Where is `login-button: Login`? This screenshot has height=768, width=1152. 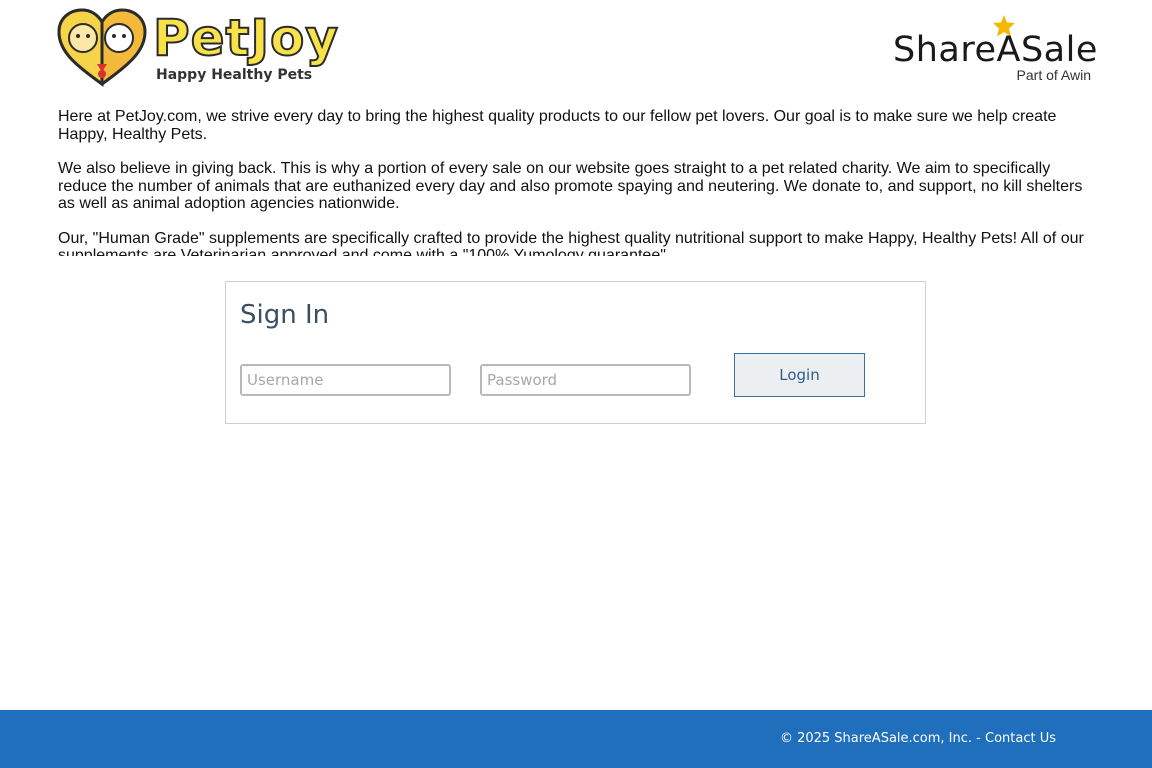
login-button: Login is located at coordinates (799, 375).